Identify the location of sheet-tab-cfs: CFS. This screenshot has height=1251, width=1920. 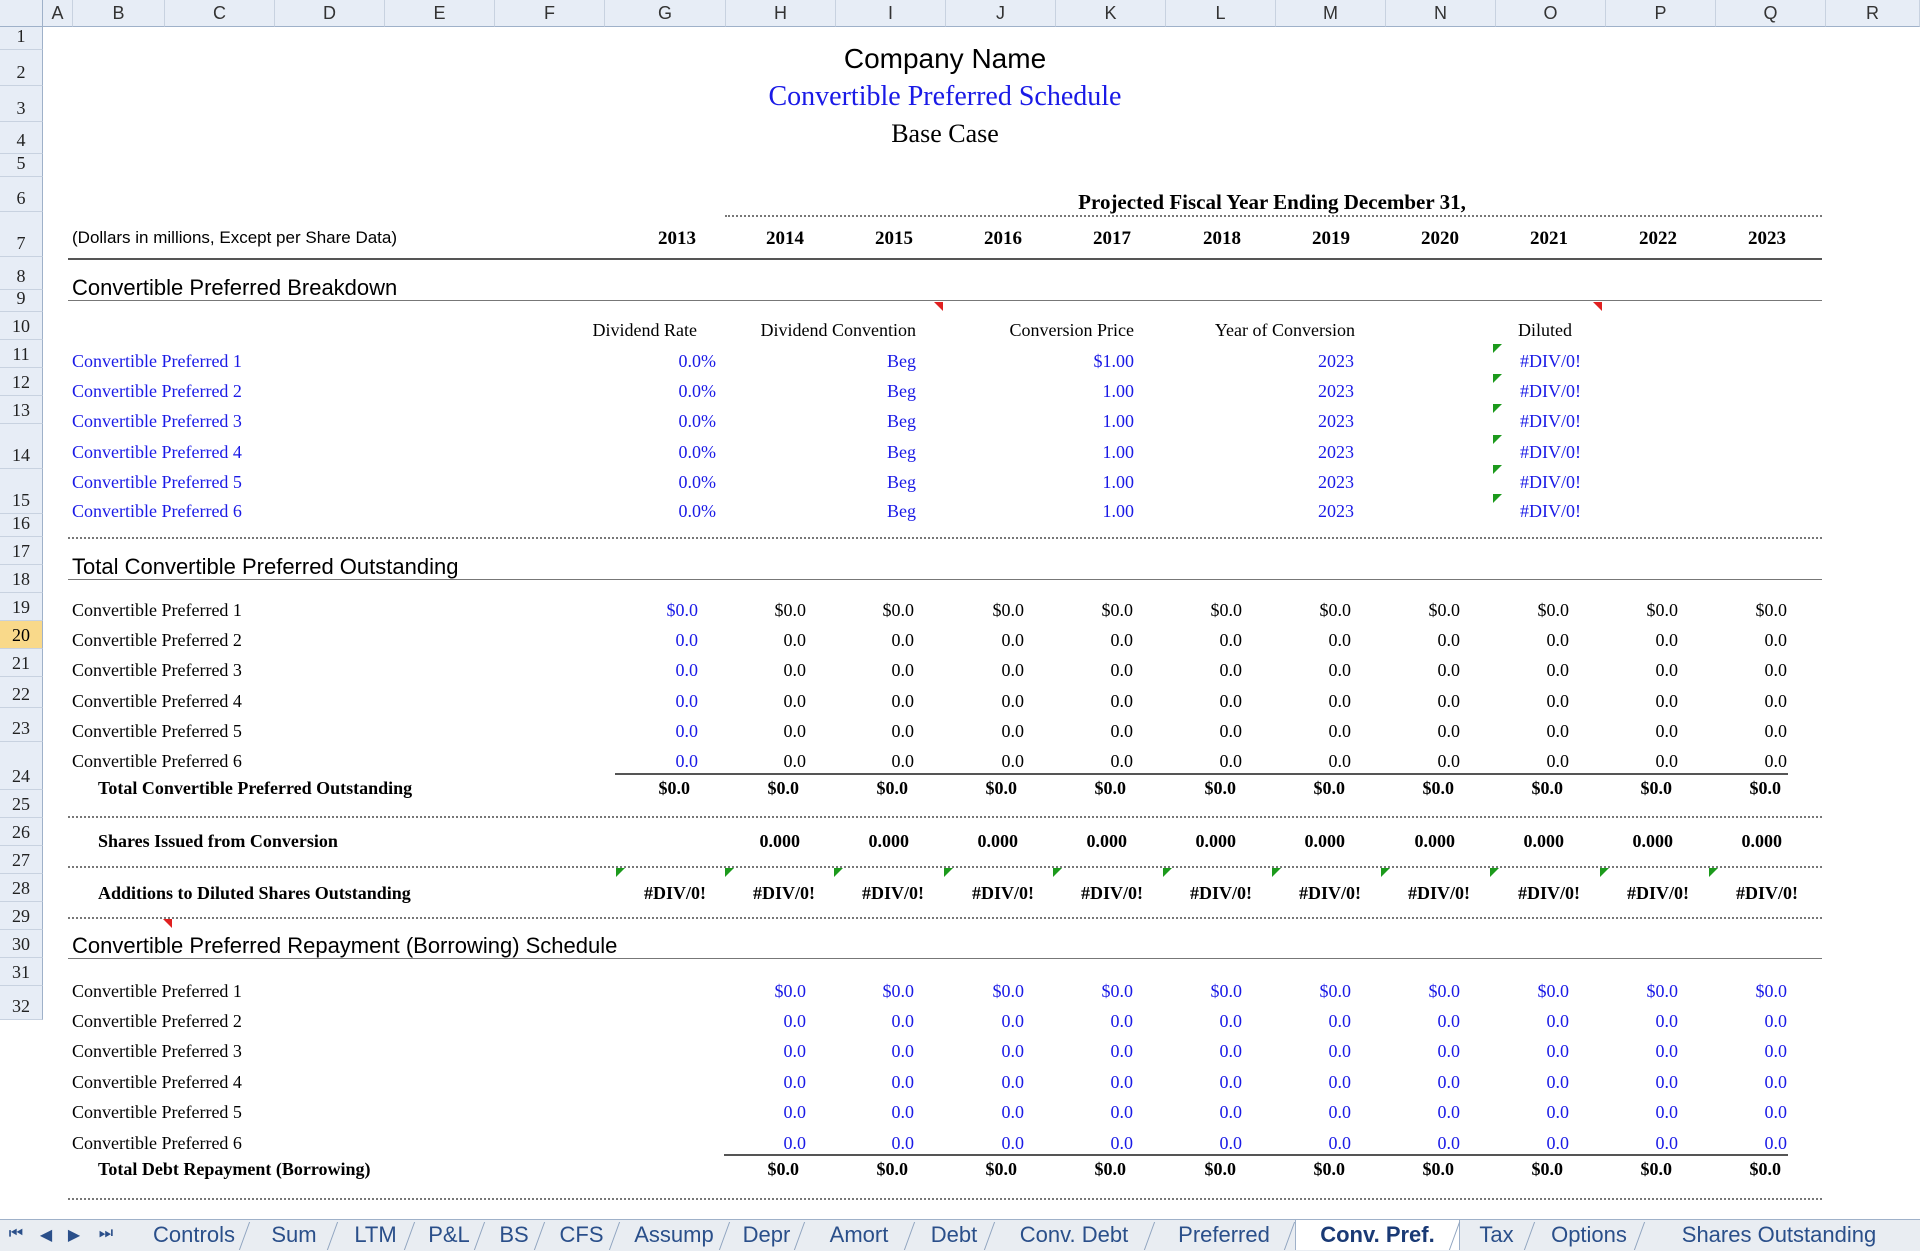
(581, 1235).